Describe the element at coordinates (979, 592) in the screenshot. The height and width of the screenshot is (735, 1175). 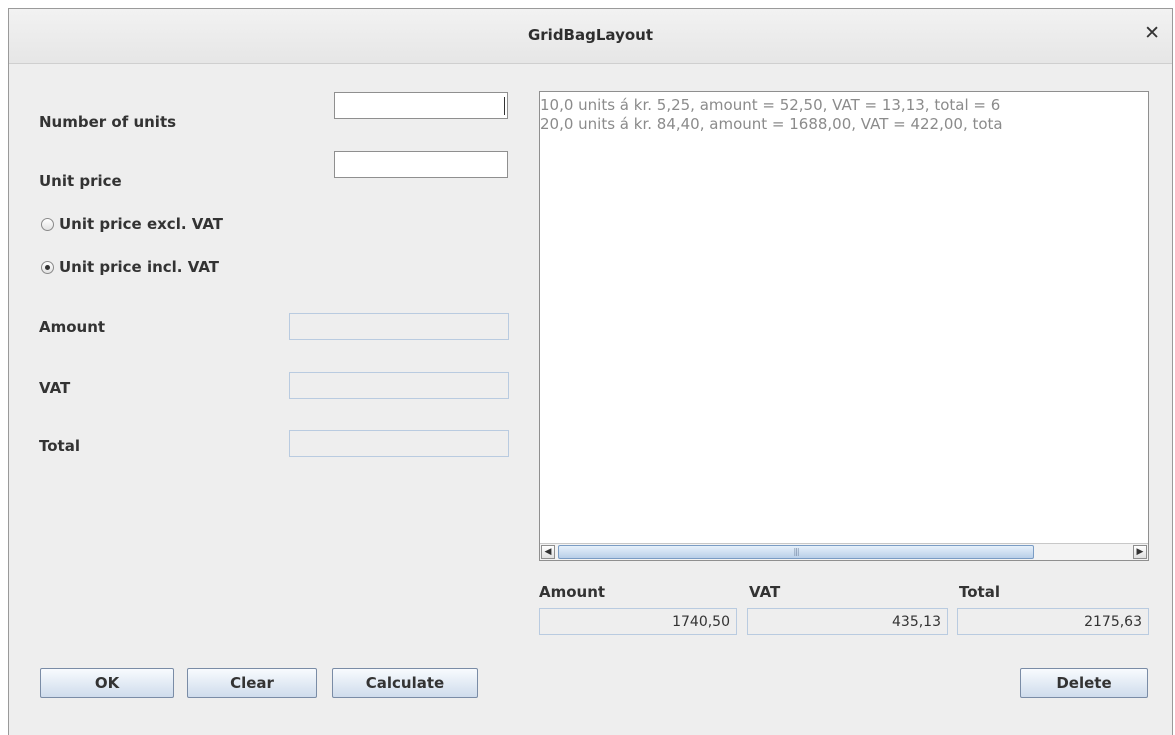
I see `summary-total-label: Total` at that location.